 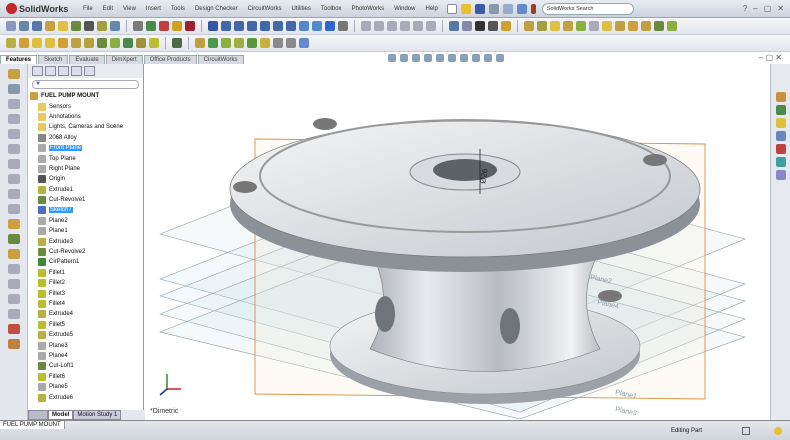 What do you see at coordinates (85, 241) in the screenshot?
I see `tree-item: Extrude3` at bounding box center [85, 241].